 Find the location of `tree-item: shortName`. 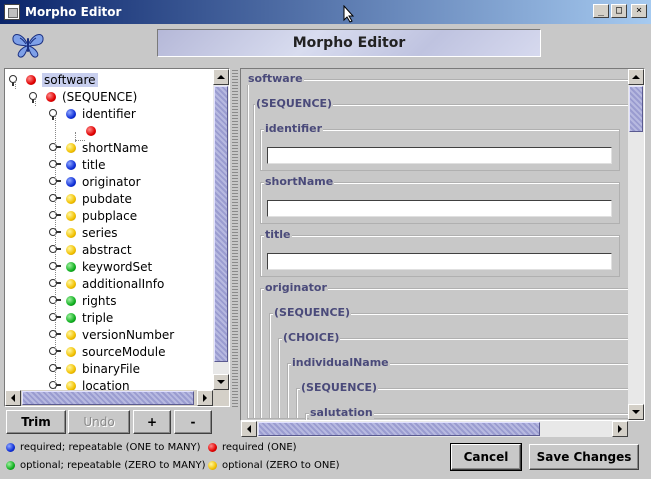

tree-item: shortName is located at coordinates (98, 147).